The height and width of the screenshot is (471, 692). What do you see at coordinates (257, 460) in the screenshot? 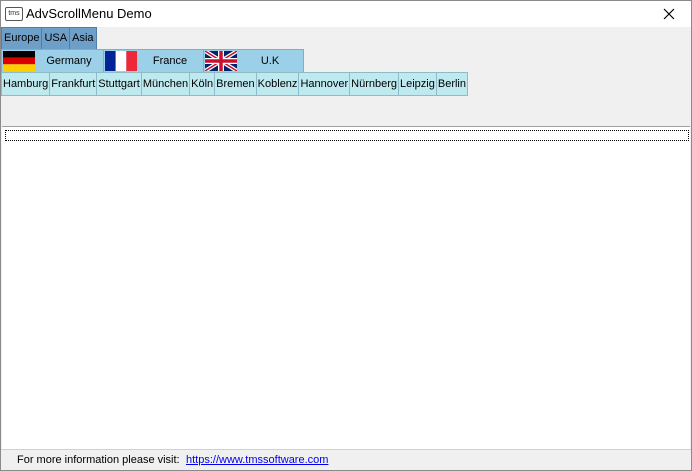
I see `website-link: https://www.tmssoftware.com` at bounding box center [257, 460].